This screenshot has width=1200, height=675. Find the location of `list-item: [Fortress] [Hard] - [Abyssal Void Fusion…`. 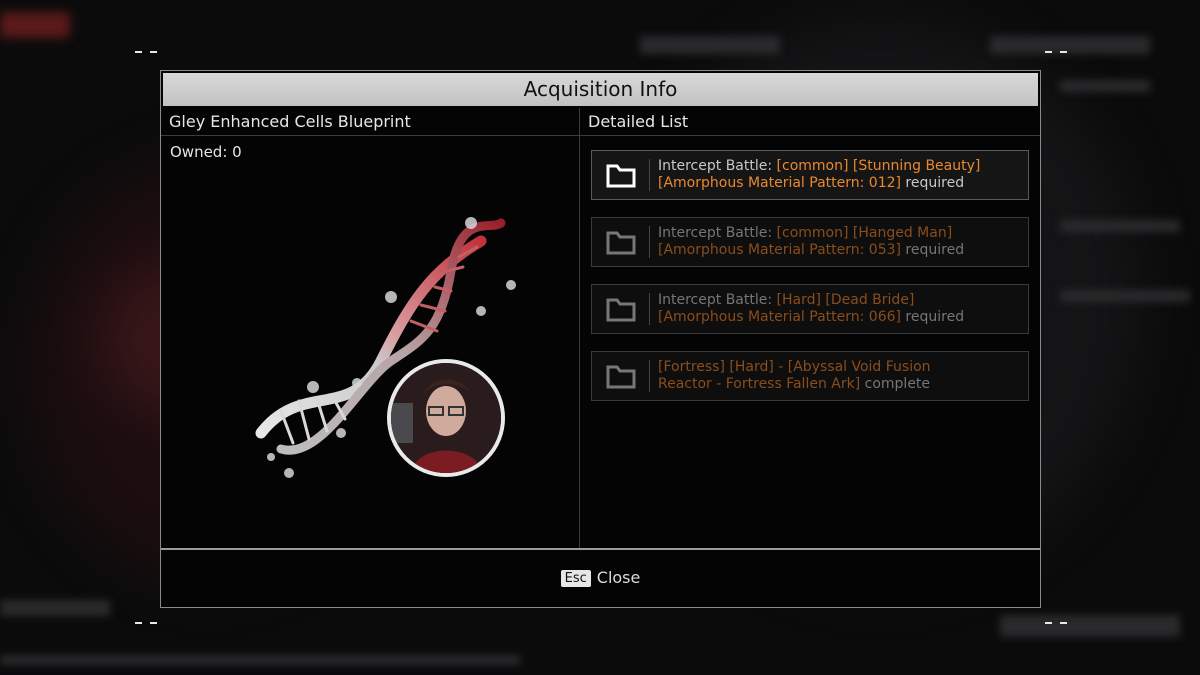

list-item: [Fortress] [Hard] - [Abyssal Void Fusion… is located at coordinates (810, 376).